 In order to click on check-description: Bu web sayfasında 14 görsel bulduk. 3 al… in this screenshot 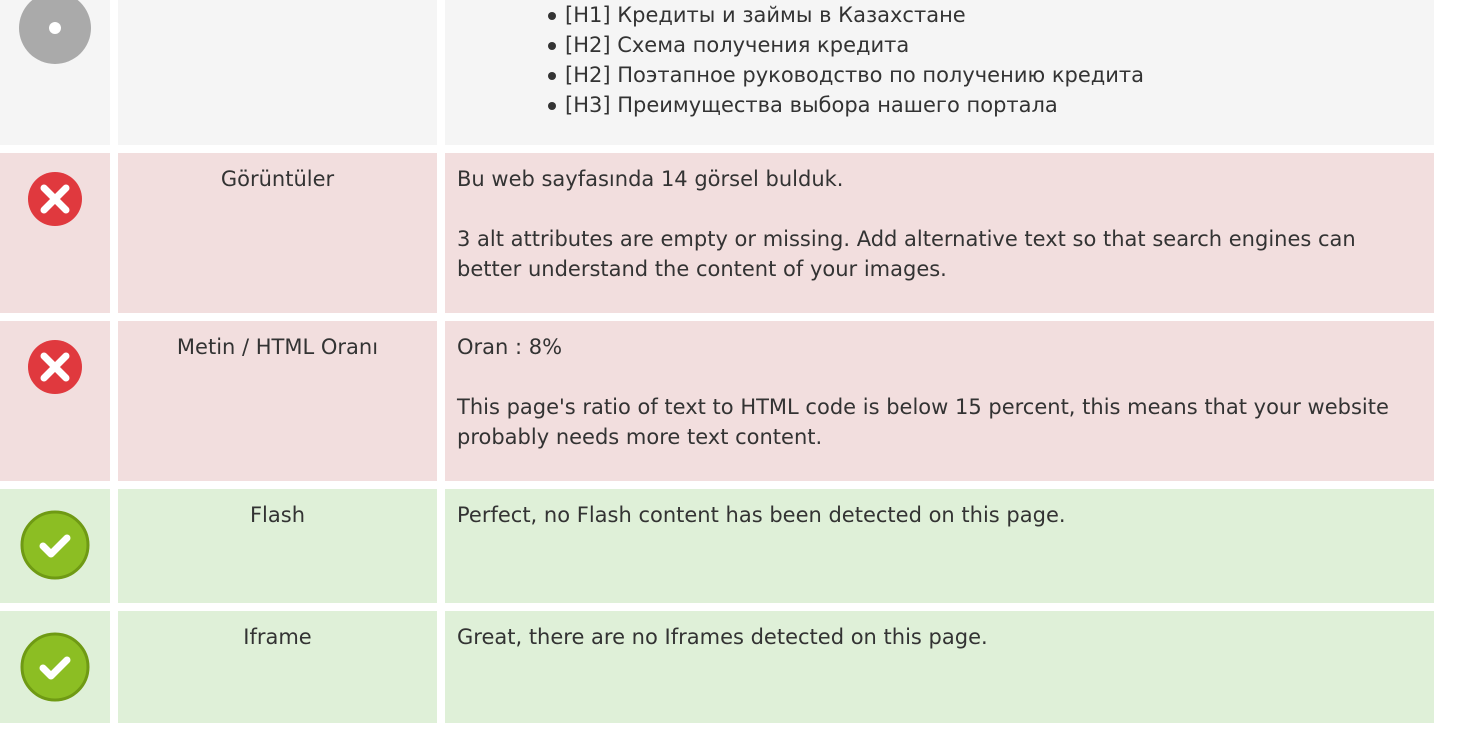, I will do `click(939, 233)`.